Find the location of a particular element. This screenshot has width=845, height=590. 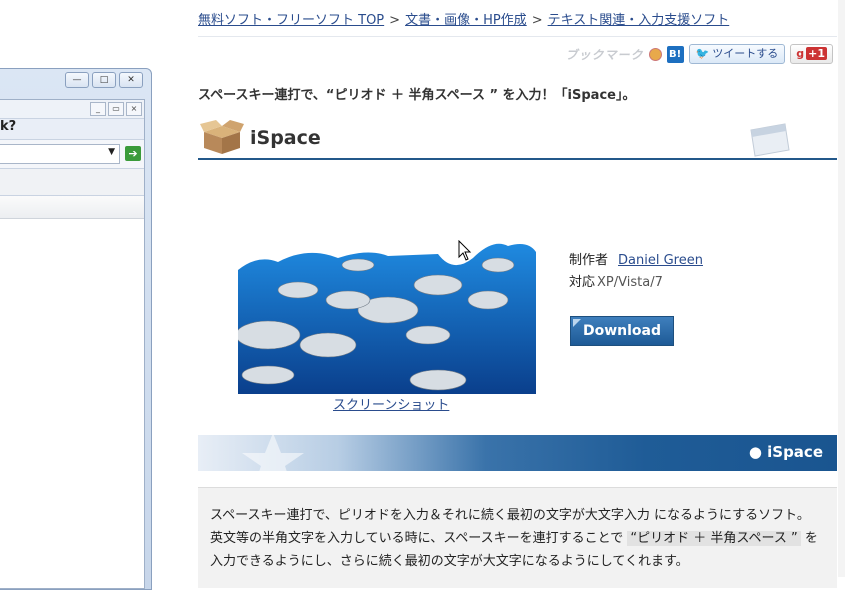

author-label: 制作者 is located at coordinates (589, 260).